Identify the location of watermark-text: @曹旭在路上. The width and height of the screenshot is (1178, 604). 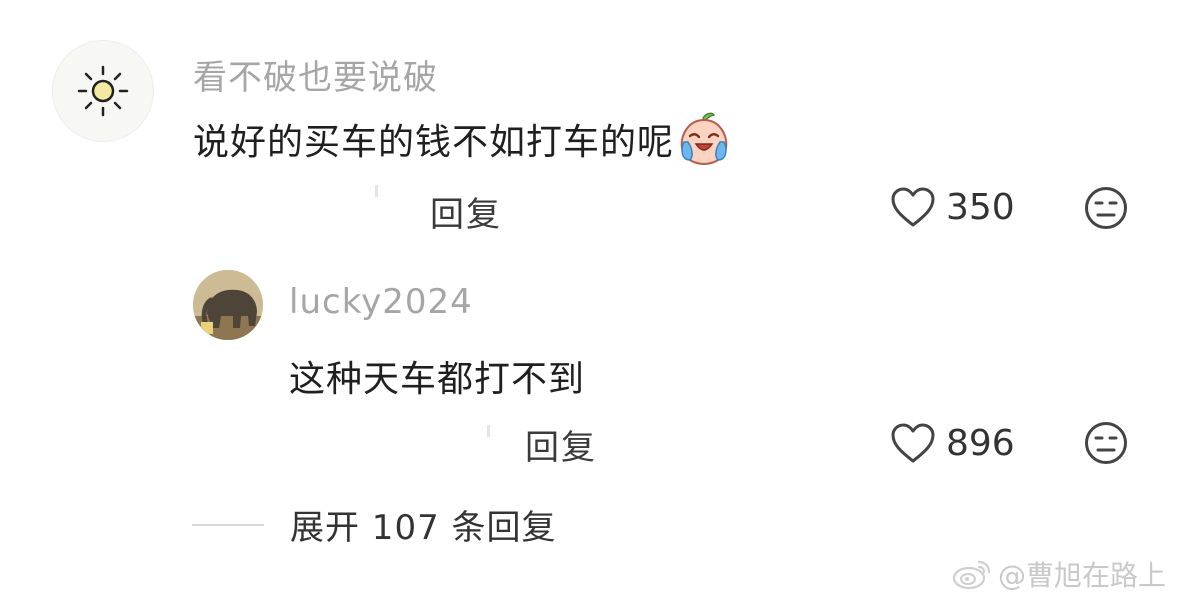
(1081, 575).